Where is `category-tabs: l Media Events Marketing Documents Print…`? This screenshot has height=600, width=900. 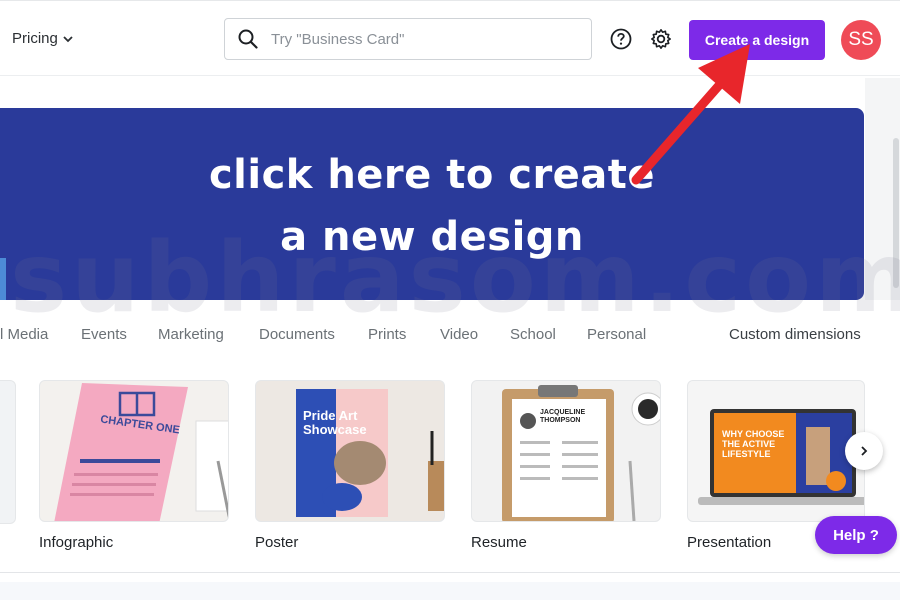
category-tabs: l Media Events Marketing Documents Print… is located at coordinates (450, 336).